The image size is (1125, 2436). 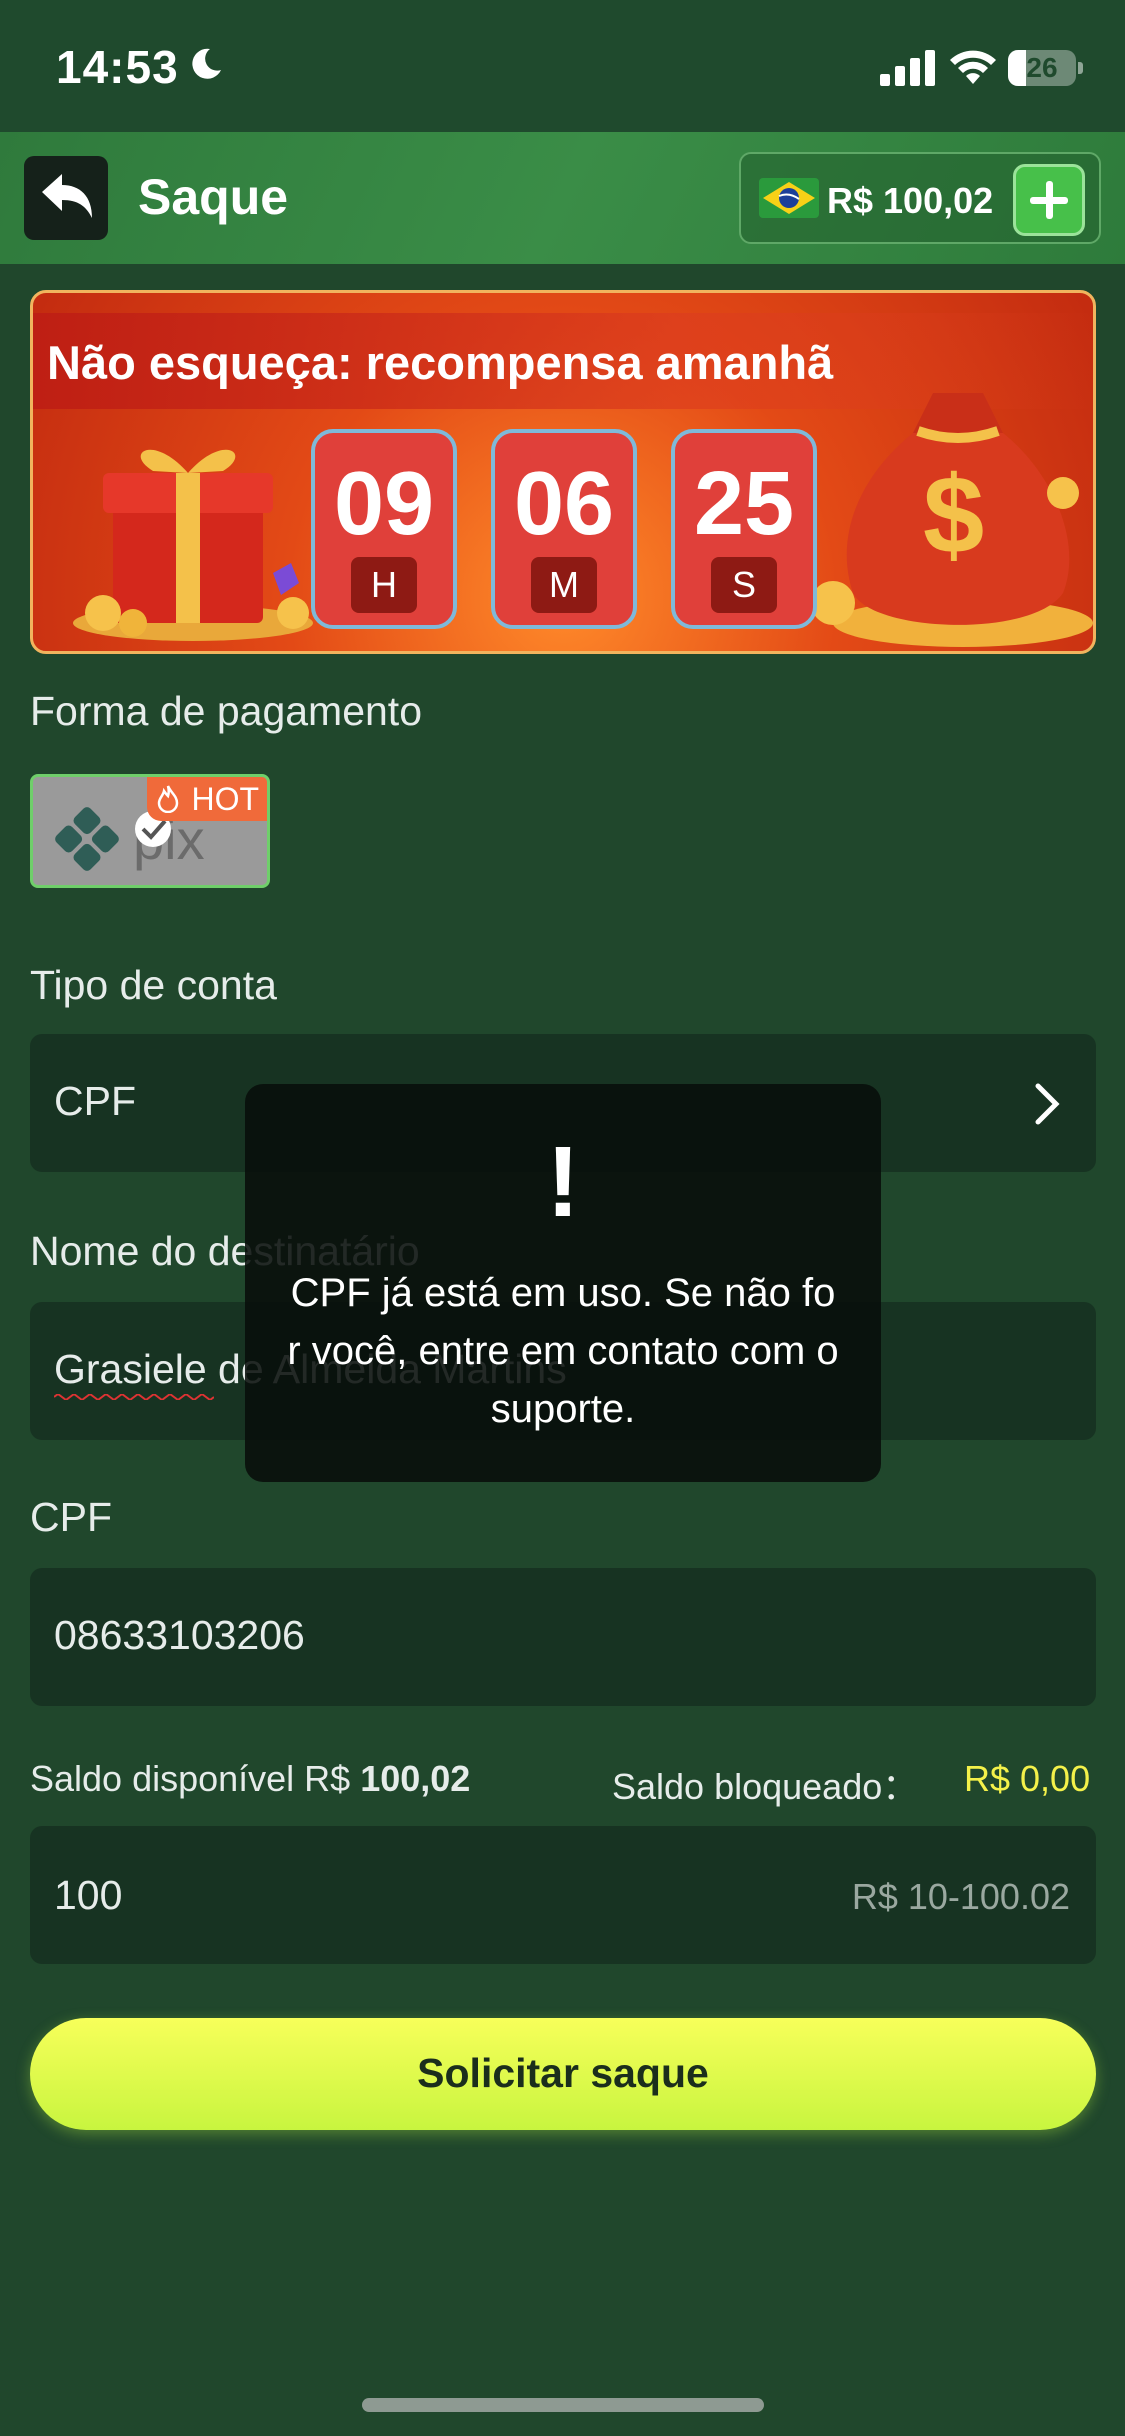 I want to click on moon-icon, so click(x=206, y=63).